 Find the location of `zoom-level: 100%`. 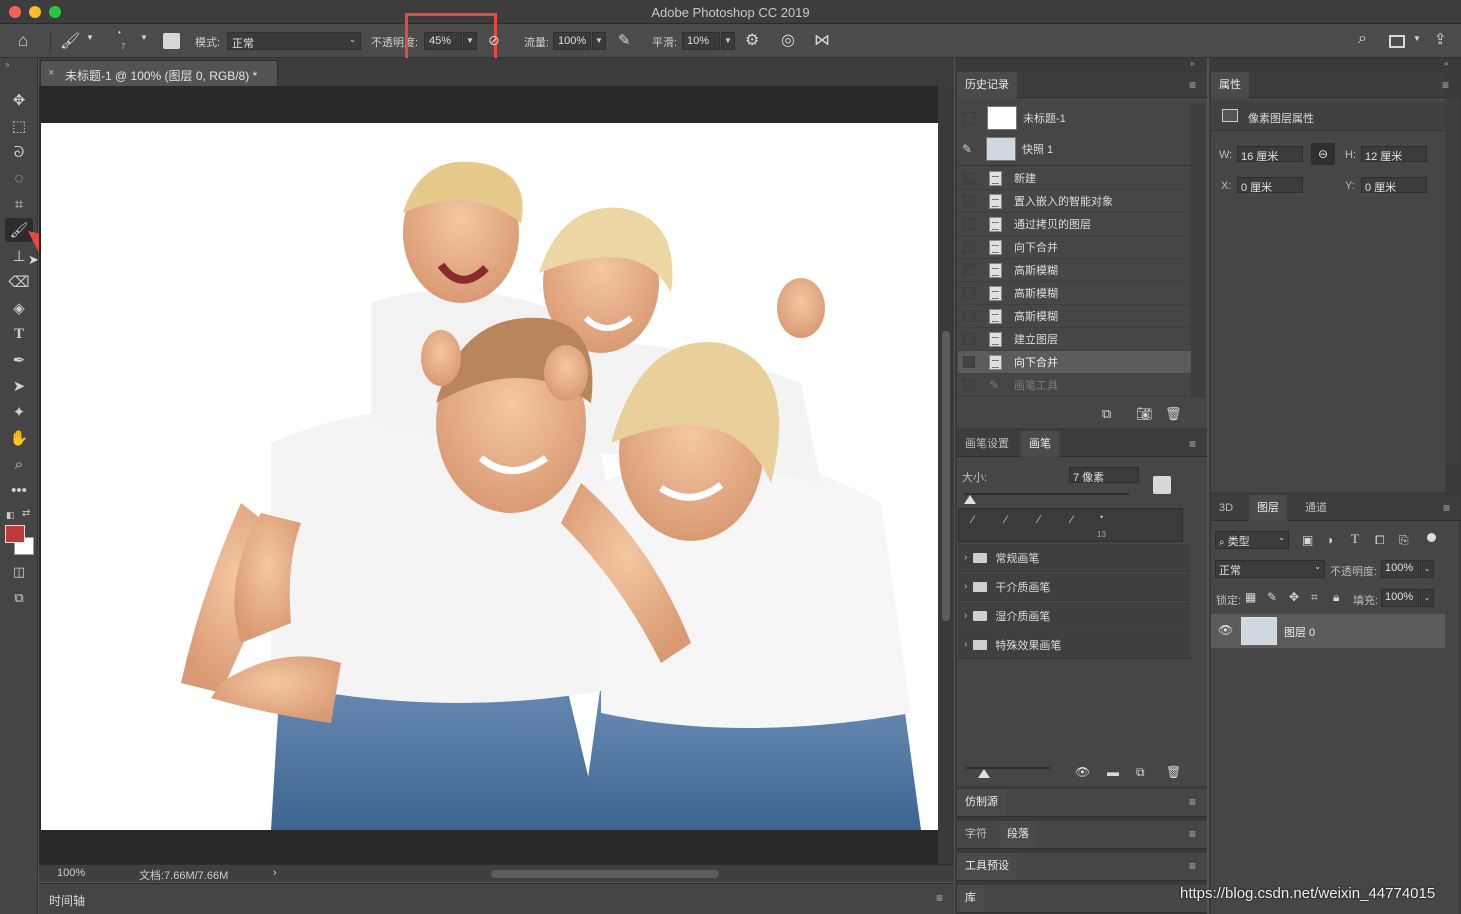

zoom-level: 100% is located at coordinates (71, 873).